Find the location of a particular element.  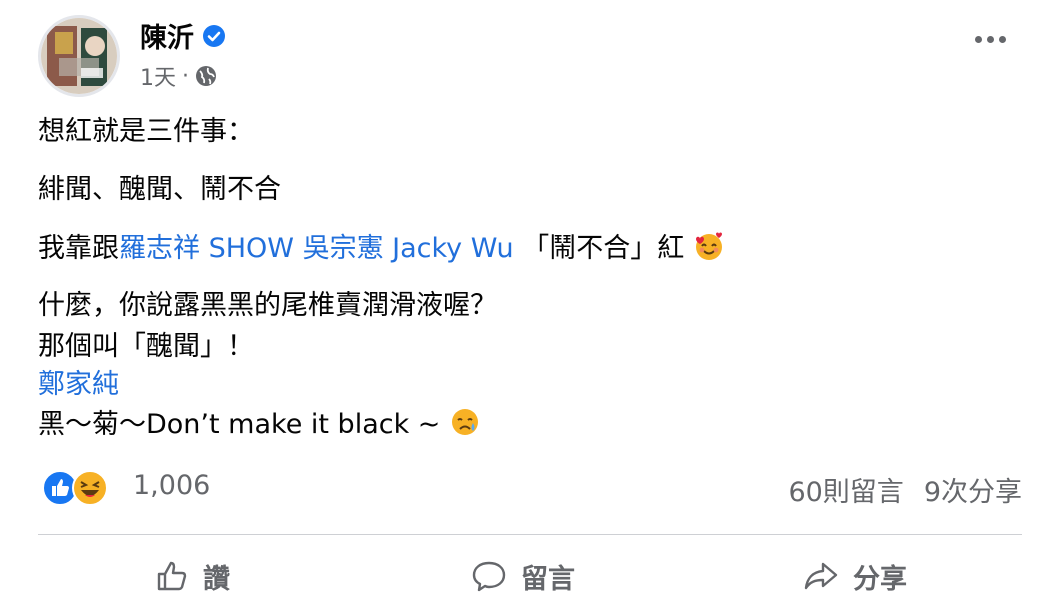

author-name-row: 陳沂 is located at coordinates (183, 35).